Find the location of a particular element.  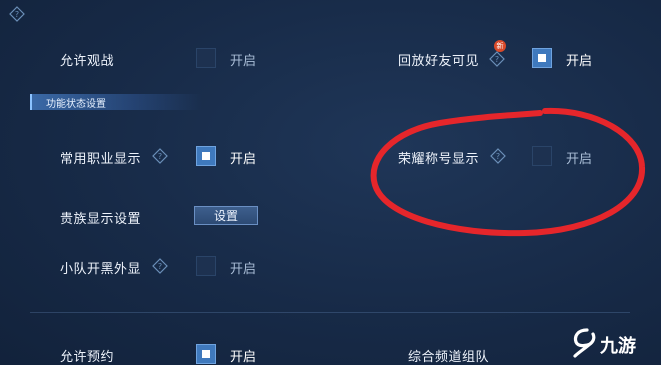

new-badge: 新 is located at coordinates (500, 46).